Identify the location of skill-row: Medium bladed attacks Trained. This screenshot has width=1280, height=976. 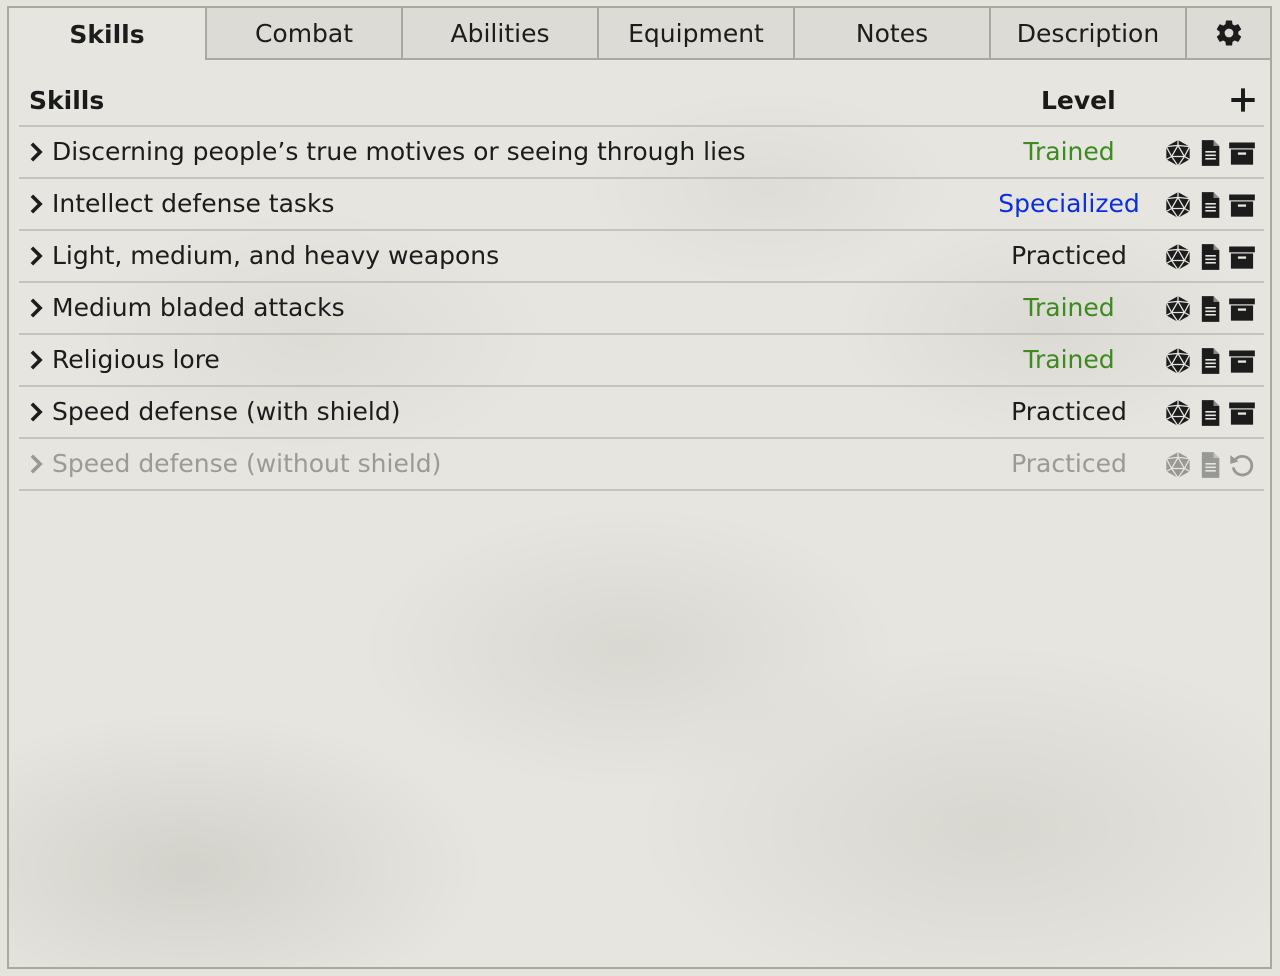
(641, 307).